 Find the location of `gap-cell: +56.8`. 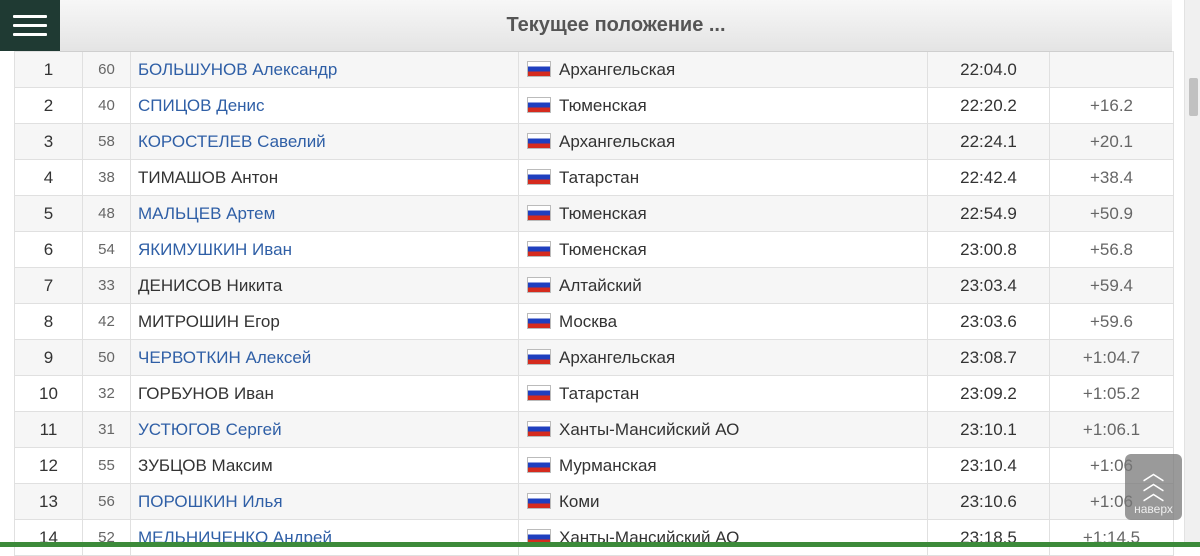

gap-cell: +56.8 is located at coordinates (1111, 249).